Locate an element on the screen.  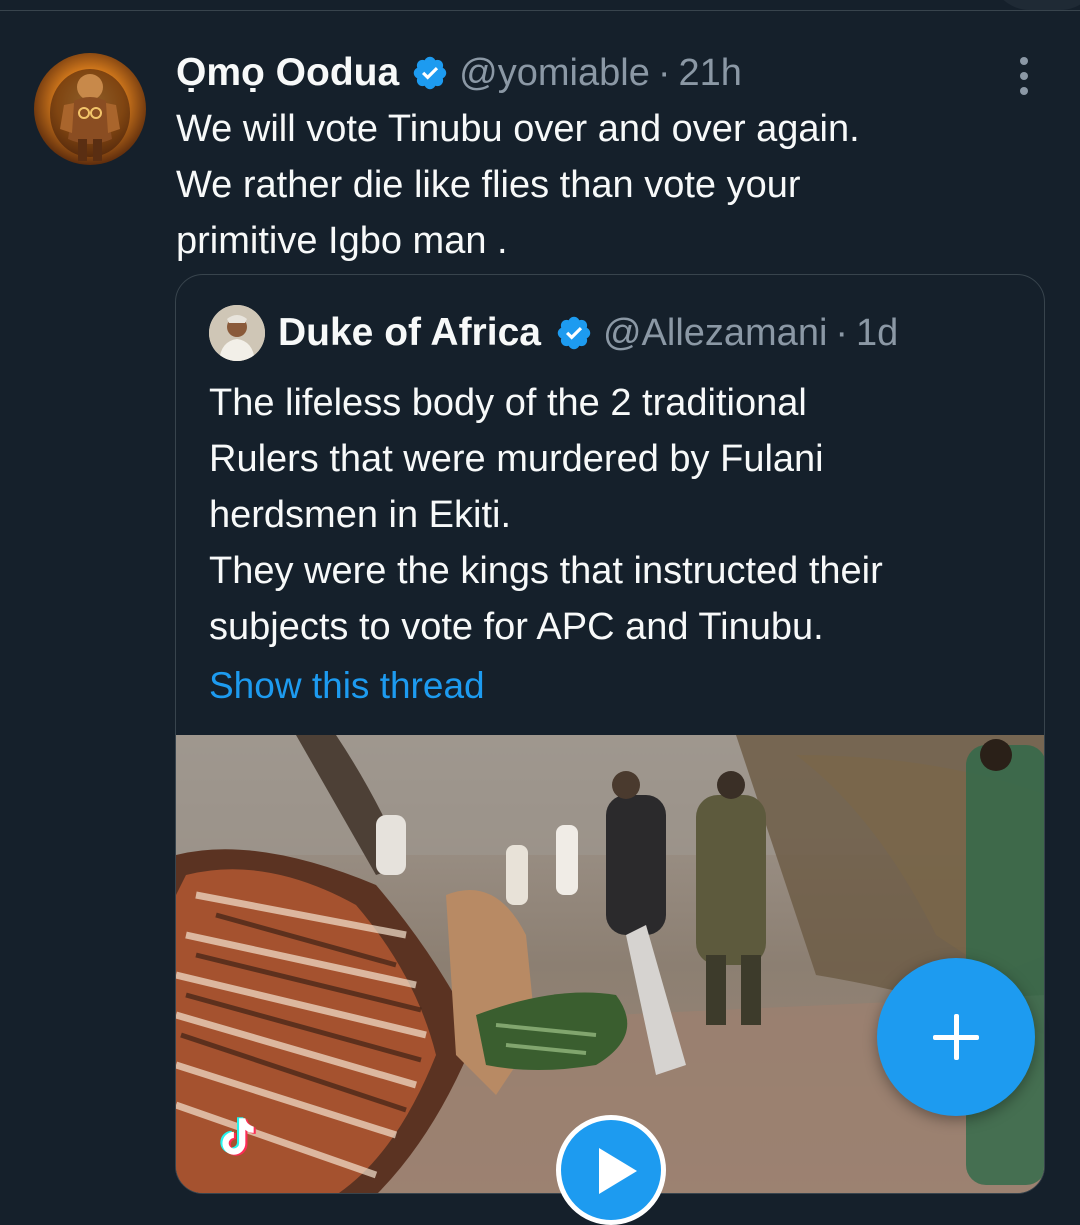
author-avatar is located at coordinates (90, 109).